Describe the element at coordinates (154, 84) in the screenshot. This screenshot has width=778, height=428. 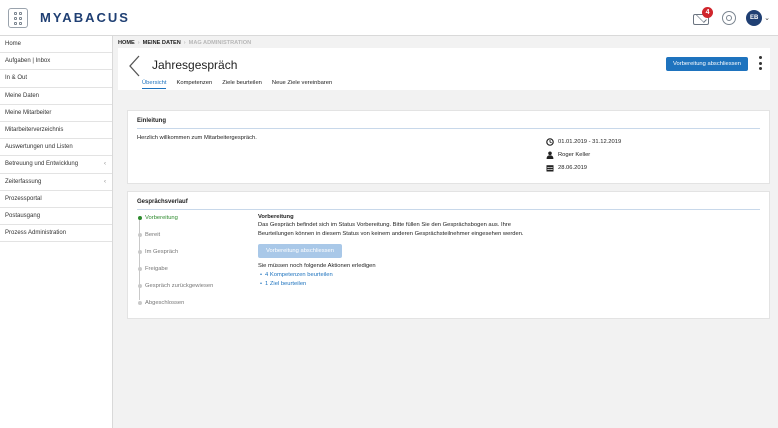
I see `tab-uebersicht: Übersicht` at that location.